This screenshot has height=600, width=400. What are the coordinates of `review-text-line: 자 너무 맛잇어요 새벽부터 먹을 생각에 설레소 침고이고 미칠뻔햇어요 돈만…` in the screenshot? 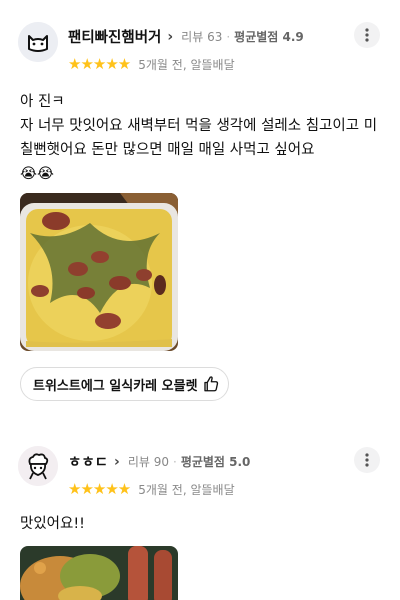 It's located at (199, 138).